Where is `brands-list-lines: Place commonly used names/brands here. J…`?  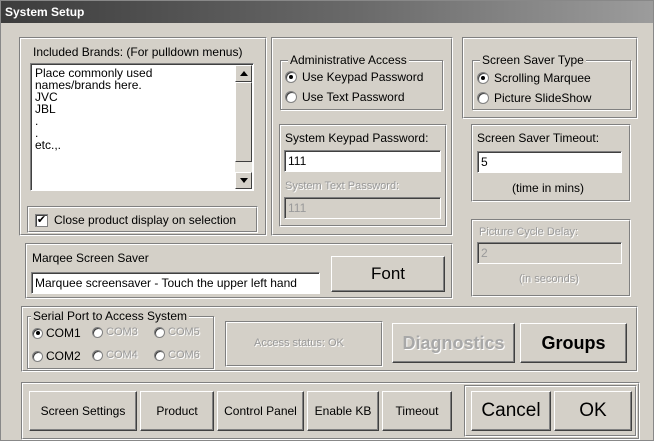 brands-list-lines: Place commonly used names/brands here. J… is located at coordinates (93, 109).